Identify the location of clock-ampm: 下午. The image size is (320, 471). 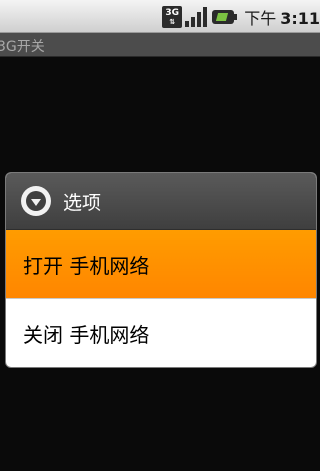
(260, 18).